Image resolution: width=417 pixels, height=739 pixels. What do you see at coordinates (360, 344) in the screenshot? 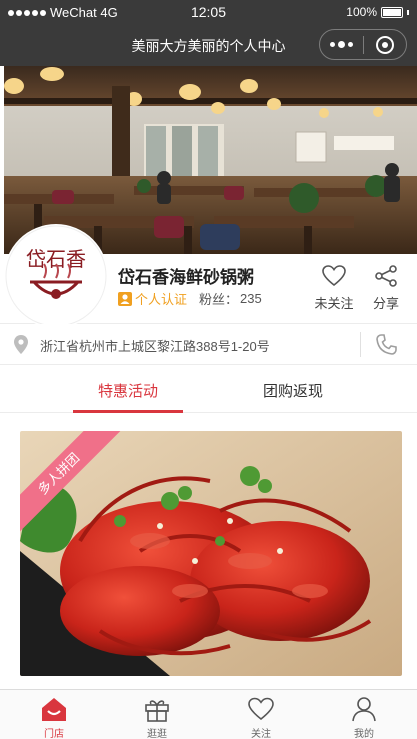
I see `address-divider` at bounding box center [360, 344].